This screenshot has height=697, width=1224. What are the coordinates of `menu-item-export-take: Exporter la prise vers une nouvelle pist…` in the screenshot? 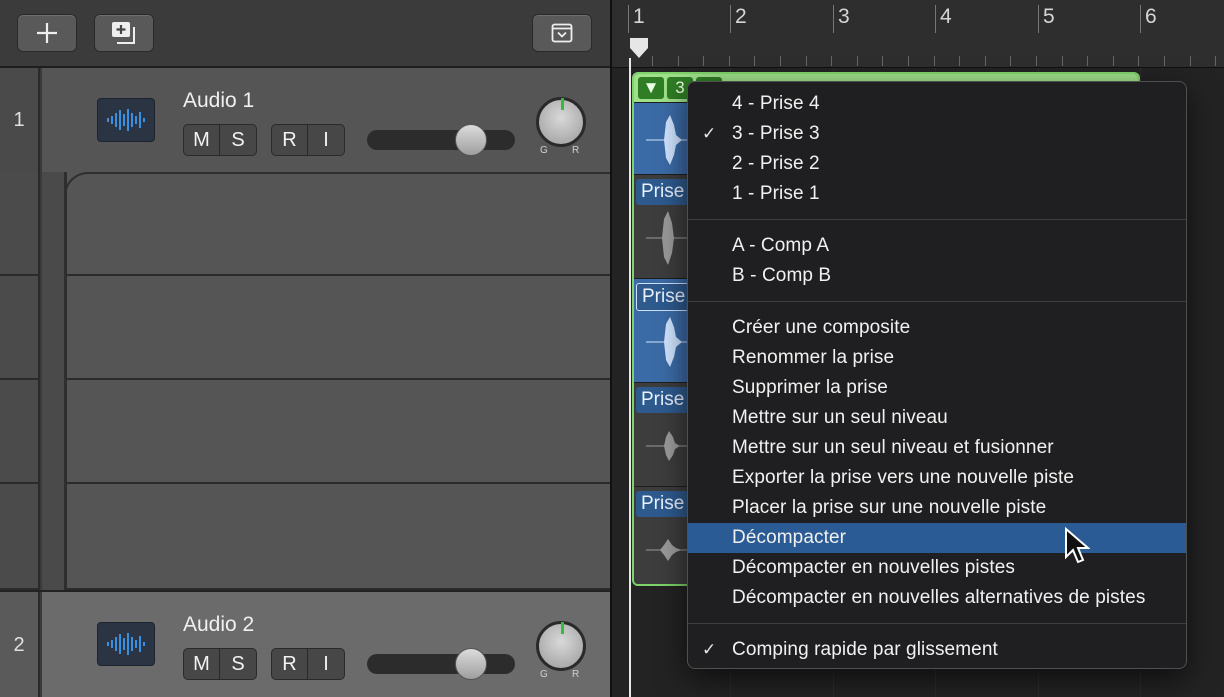 It's located at (937, 478).